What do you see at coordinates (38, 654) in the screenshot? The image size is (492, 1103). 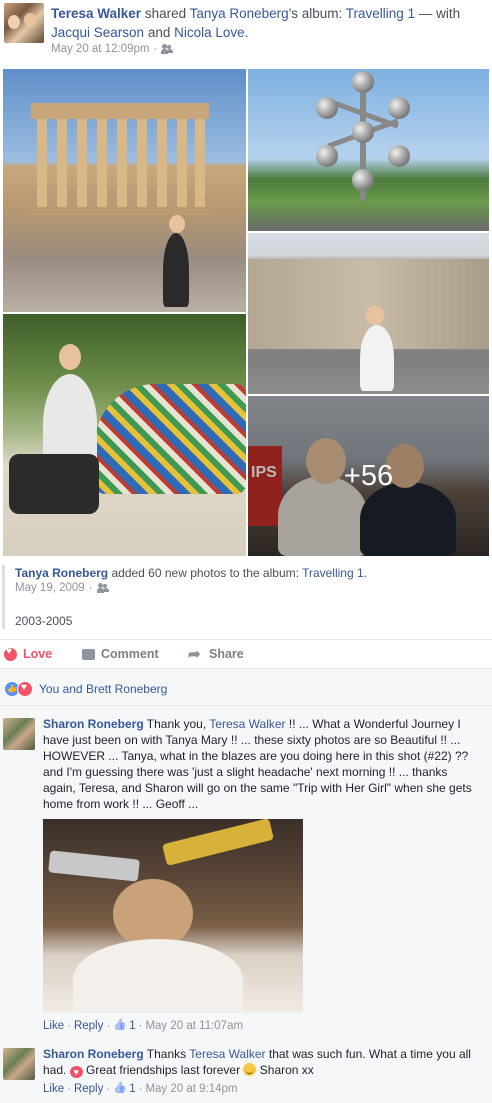 I see `love-label: Love` at bounding box center [38, 654].